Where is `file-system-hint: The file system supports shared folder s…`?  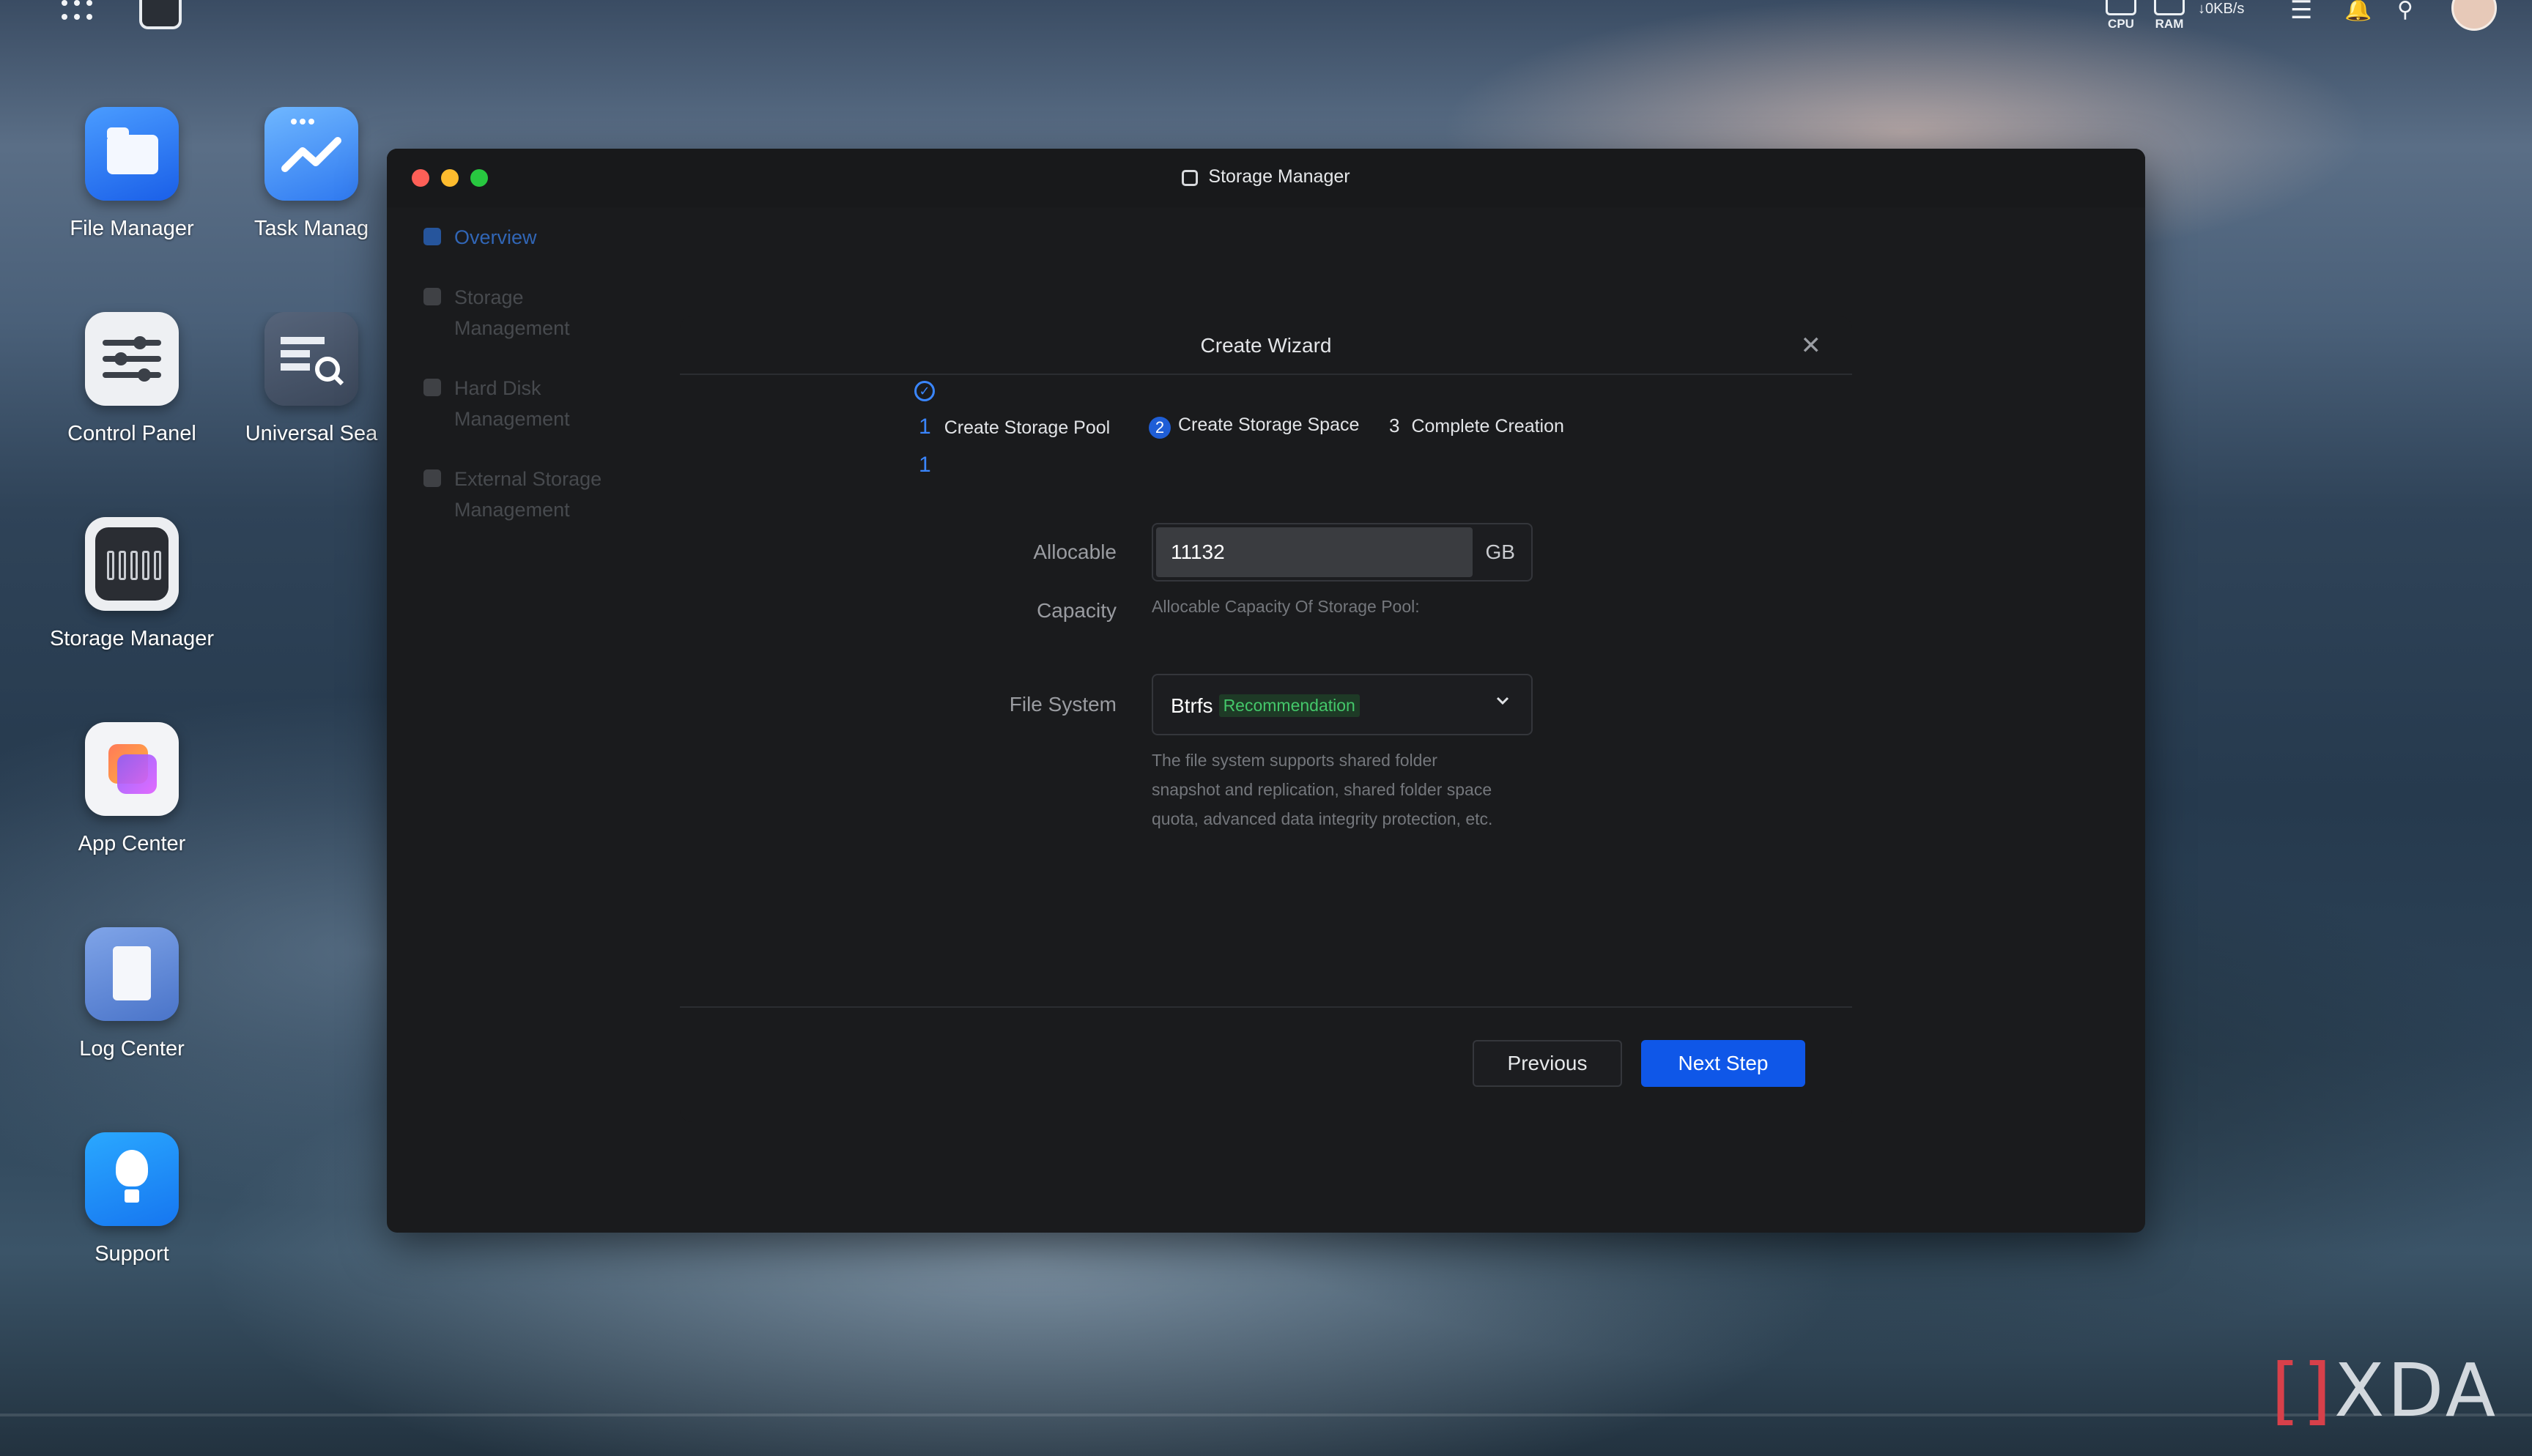 file-system-hint: The file system supports shared folder s… is located at coordinates (1322, 789).